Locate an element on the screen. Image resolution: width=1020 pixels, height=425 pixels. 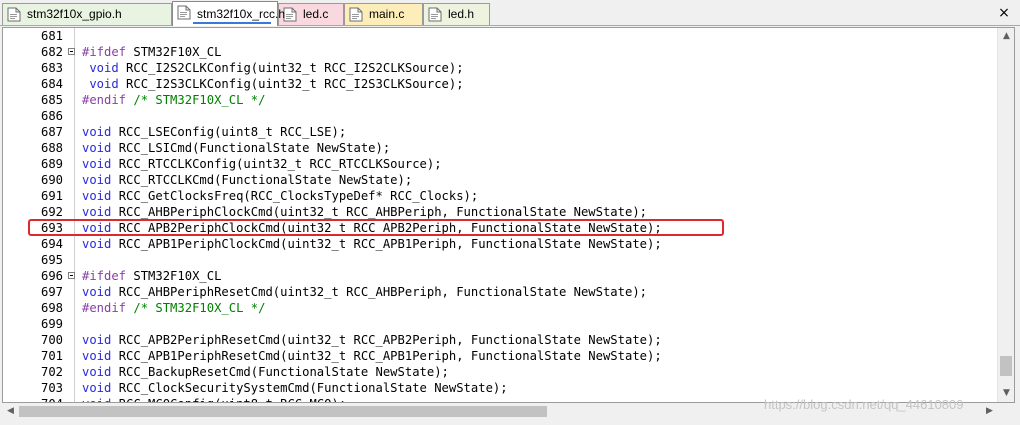
tab-stm32f10x-gpio-h: stm32f10x_gpio.h is located at coordinates (87, 14).